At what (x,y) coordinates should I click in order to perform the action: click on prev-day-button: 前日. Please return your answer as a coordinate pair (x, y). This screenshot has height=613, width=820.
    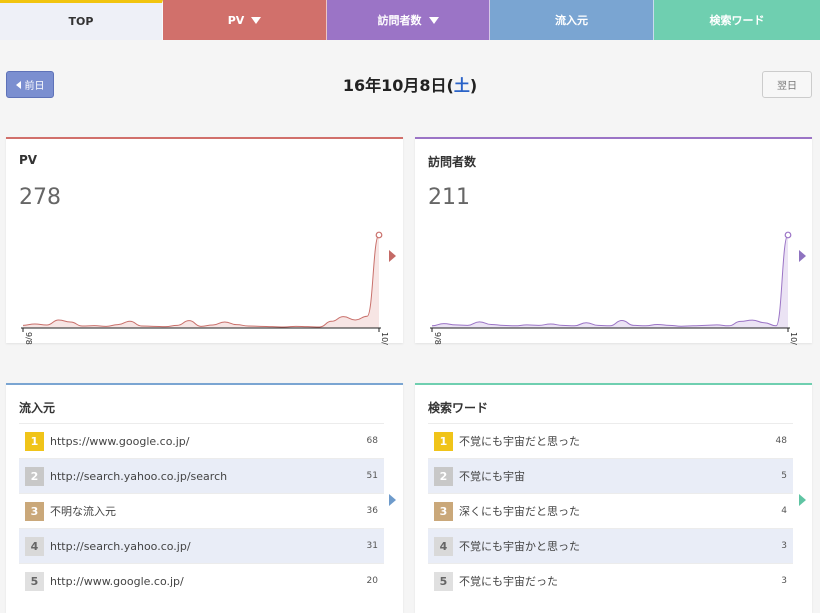
    Looking at the image, I should click on (30, 84).